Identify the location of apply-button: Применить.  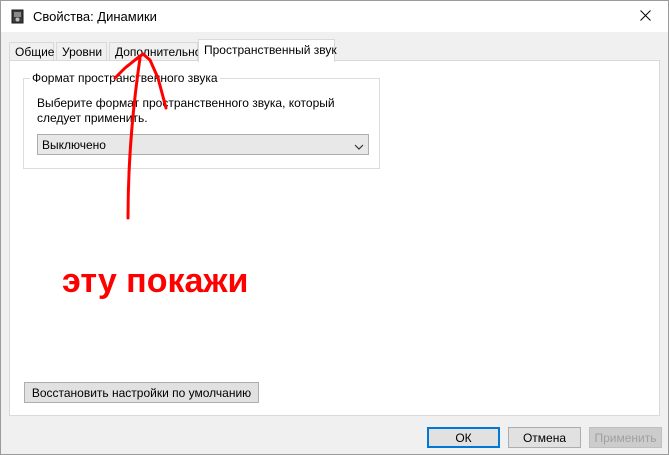
(625, 437).